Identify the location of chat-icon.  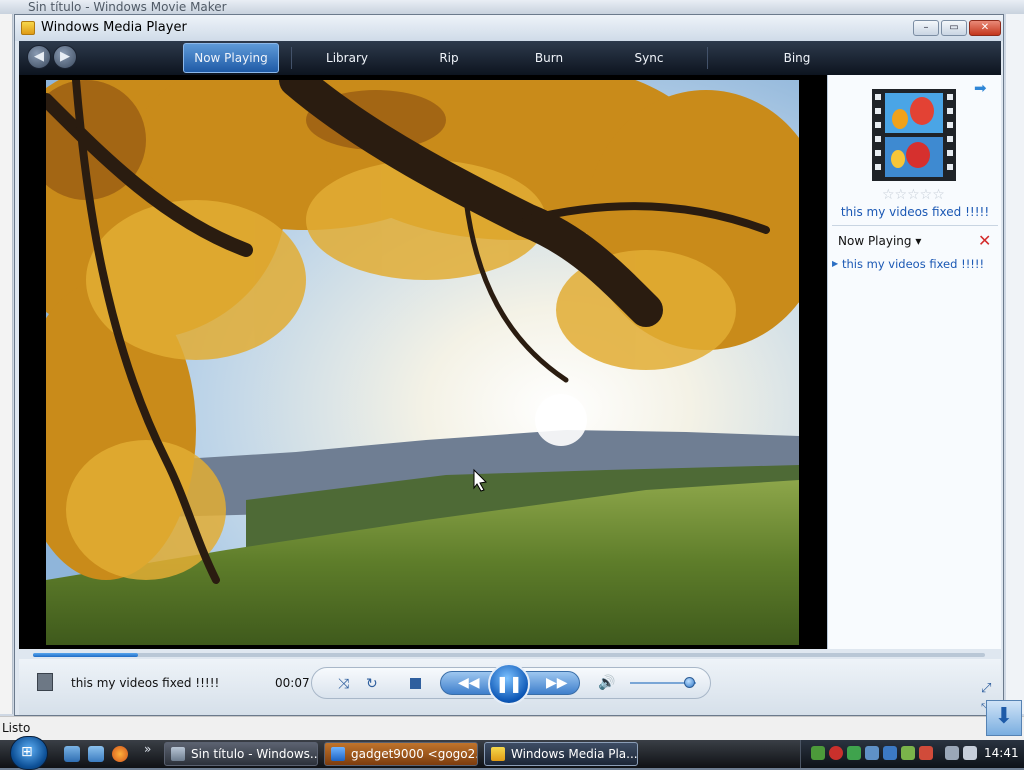
(338, 754).